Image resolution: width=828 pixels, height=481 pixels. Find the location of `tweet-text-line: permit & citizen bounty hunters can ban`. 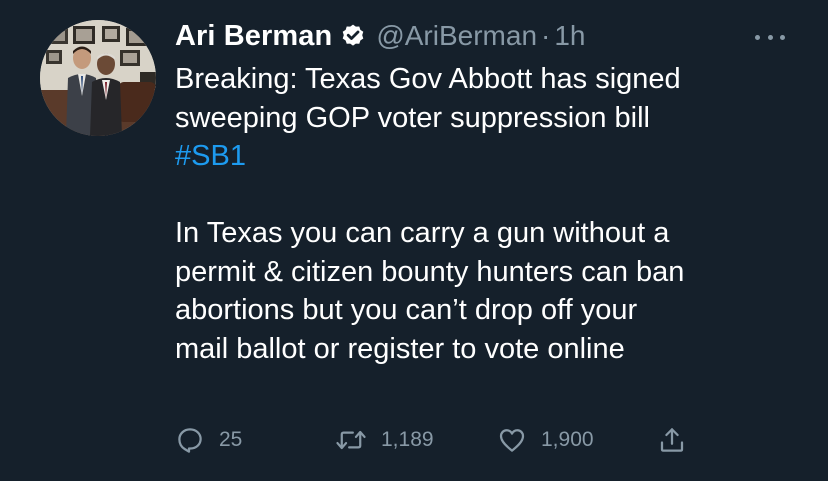

tweet-text-line: permit & citizen bounty hunters can ban is located at coordinates (430, 271).